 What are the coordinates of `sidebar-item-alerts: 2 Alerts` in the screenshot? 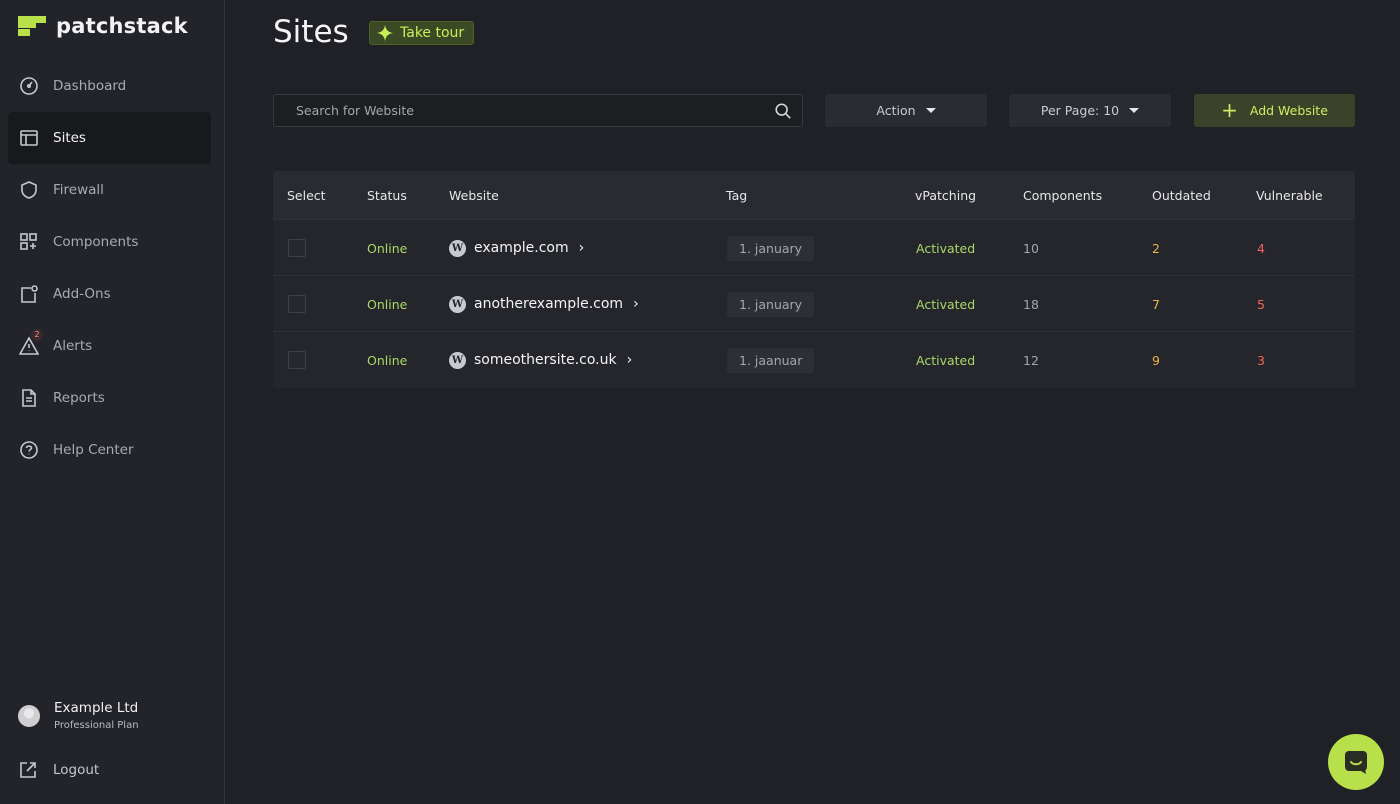 It's located at (109, 346).